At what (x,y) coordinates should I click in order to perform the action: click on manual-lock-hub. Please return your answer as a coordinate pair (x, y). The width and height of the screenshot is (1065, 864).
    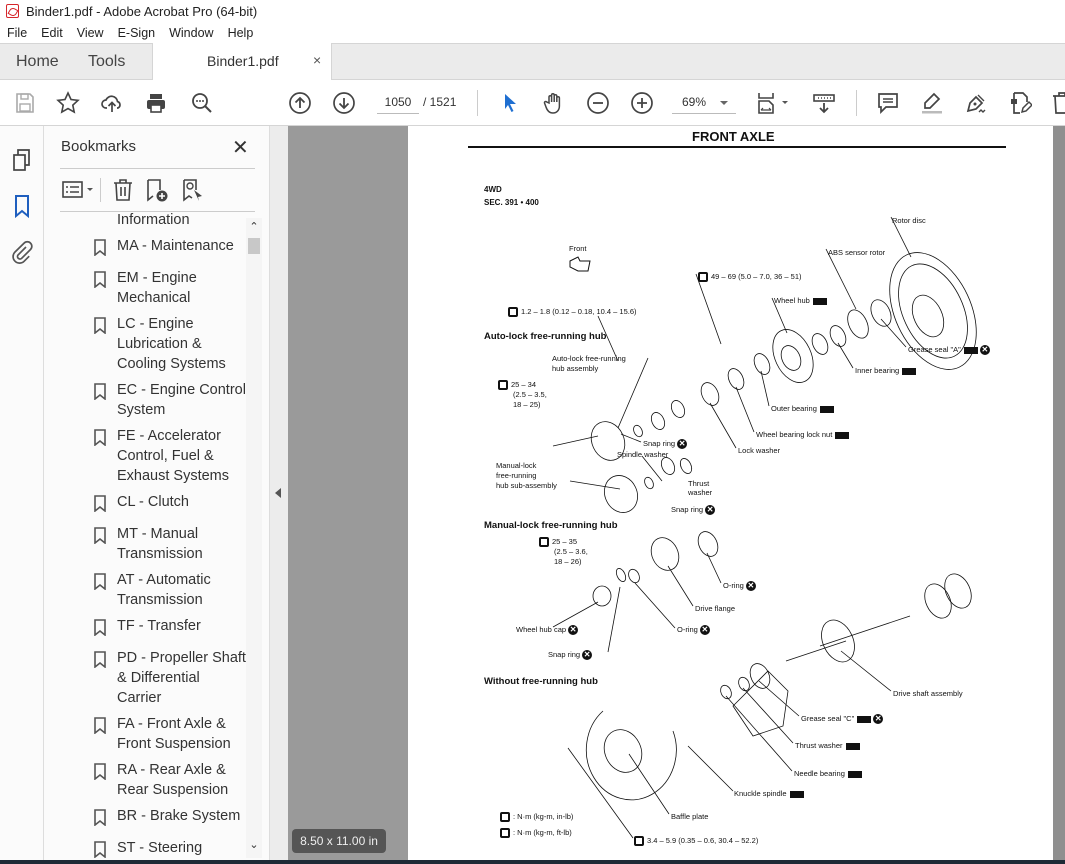
    Looking at the image, I should click on (621, 494).